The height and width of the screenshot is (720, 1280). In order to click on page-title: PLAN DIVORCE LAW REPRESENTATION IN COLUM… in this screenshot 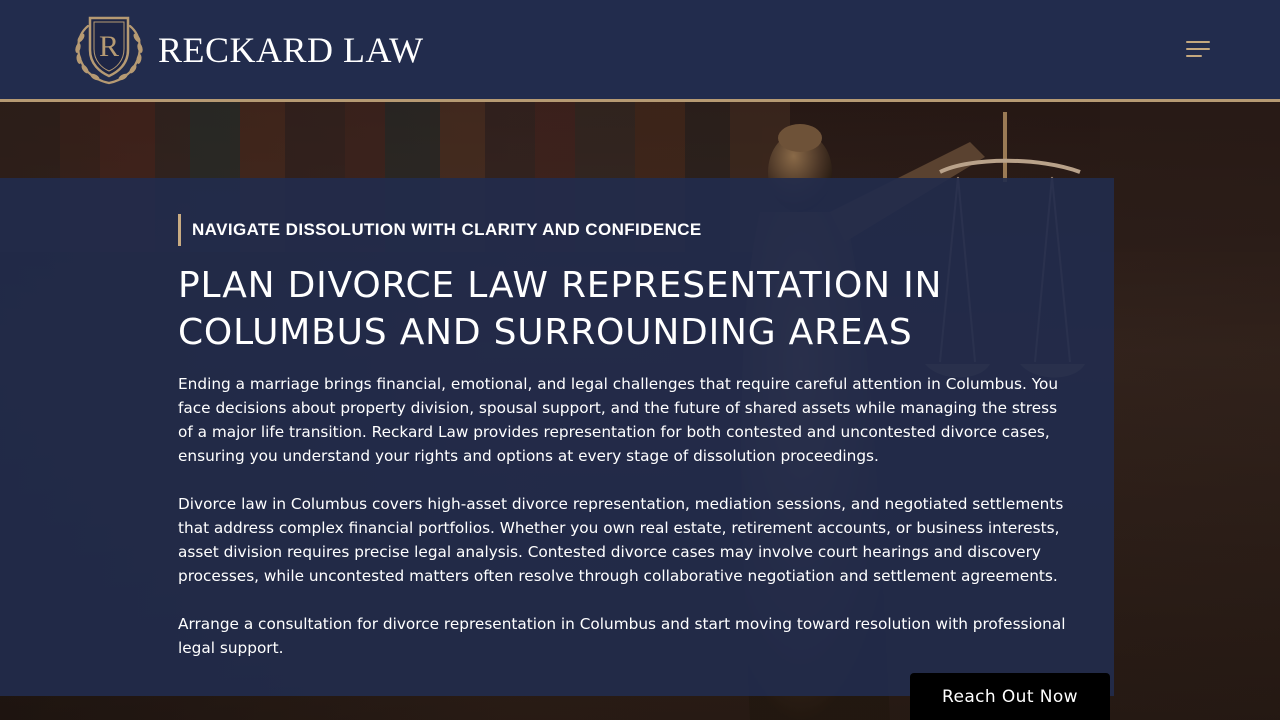, I will do `click(560, 309)`.